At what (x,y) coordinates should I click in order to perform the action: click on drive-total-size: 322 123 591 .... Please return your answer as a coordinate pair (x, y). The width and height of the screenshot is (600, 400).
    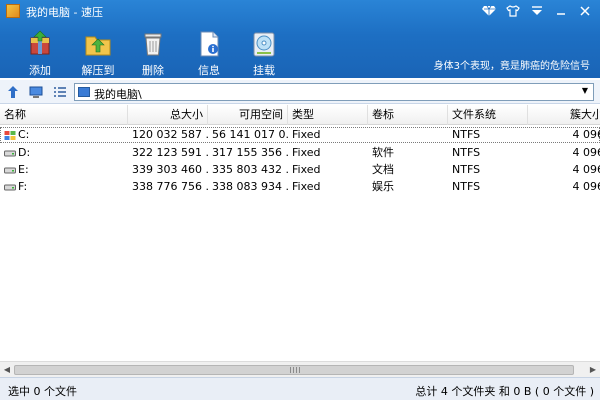
    Looking at the image, I should click on (170, 152).